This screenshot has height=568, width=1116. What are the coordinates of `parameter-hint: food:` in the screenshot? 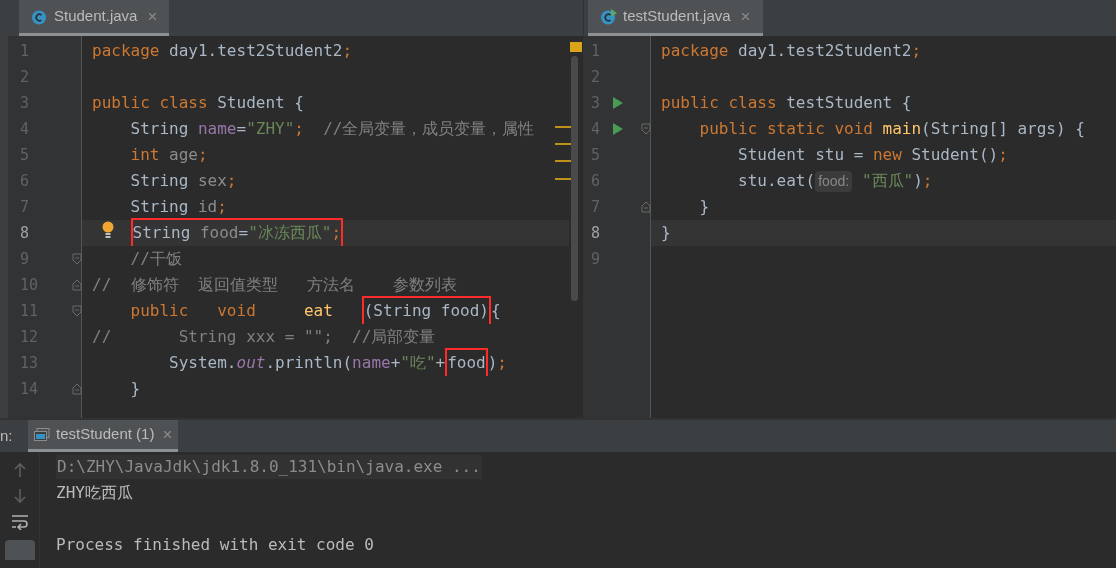 It's located at (834, 181).